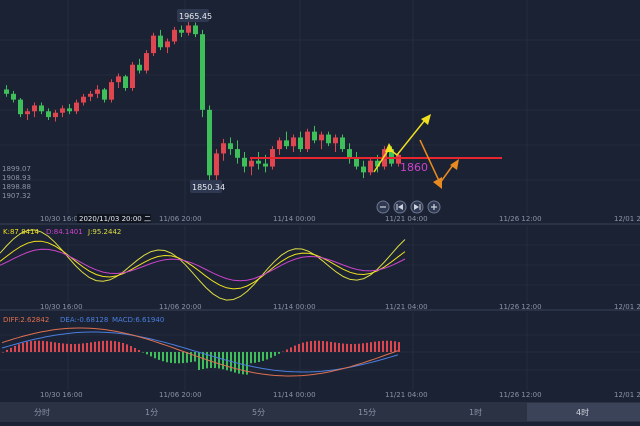  What do you see at coordinates (434, 207) in the screenshot?
I see `zoom-in-button` at bounding box center [434, 207].